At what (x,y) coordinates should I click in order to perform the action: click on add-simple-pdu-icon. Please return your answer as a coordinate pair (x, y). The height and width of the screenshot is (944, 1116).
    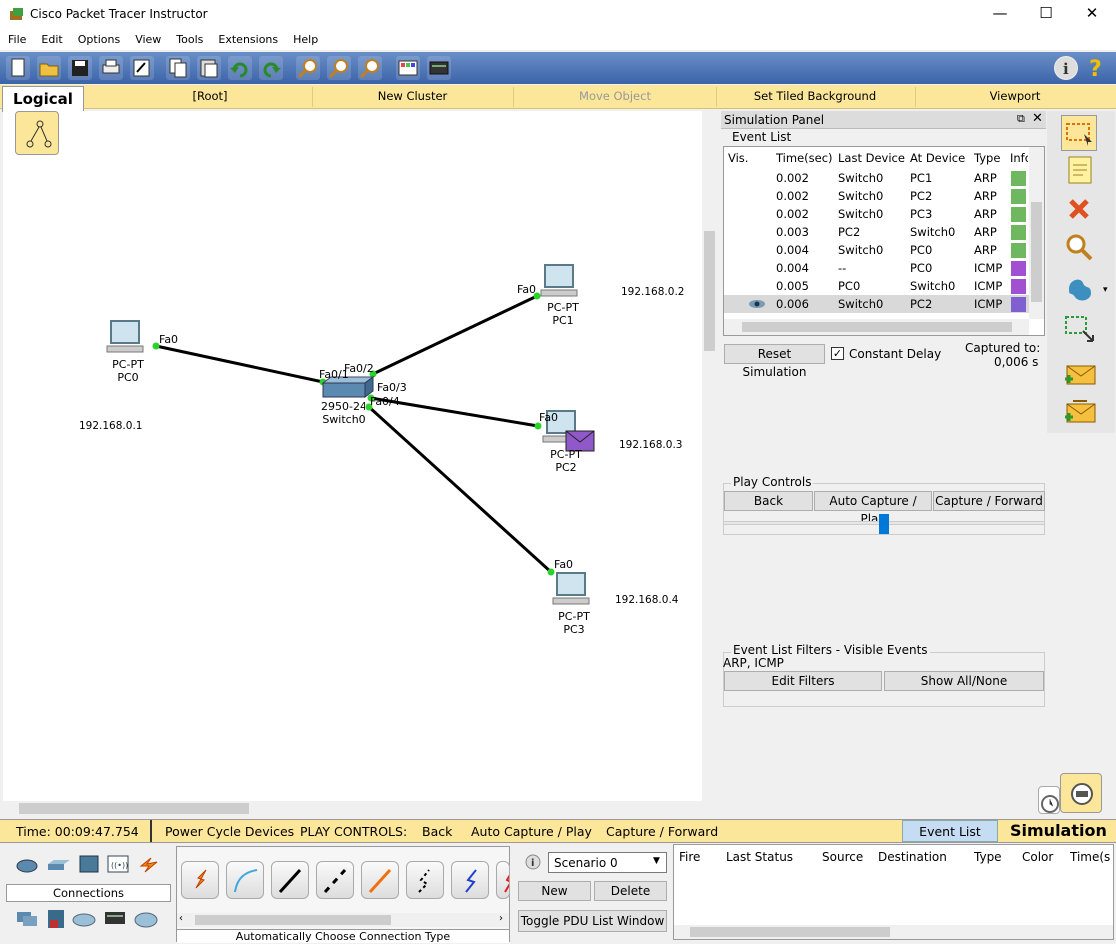
    Looking at the image, I should click on (1079, 375).